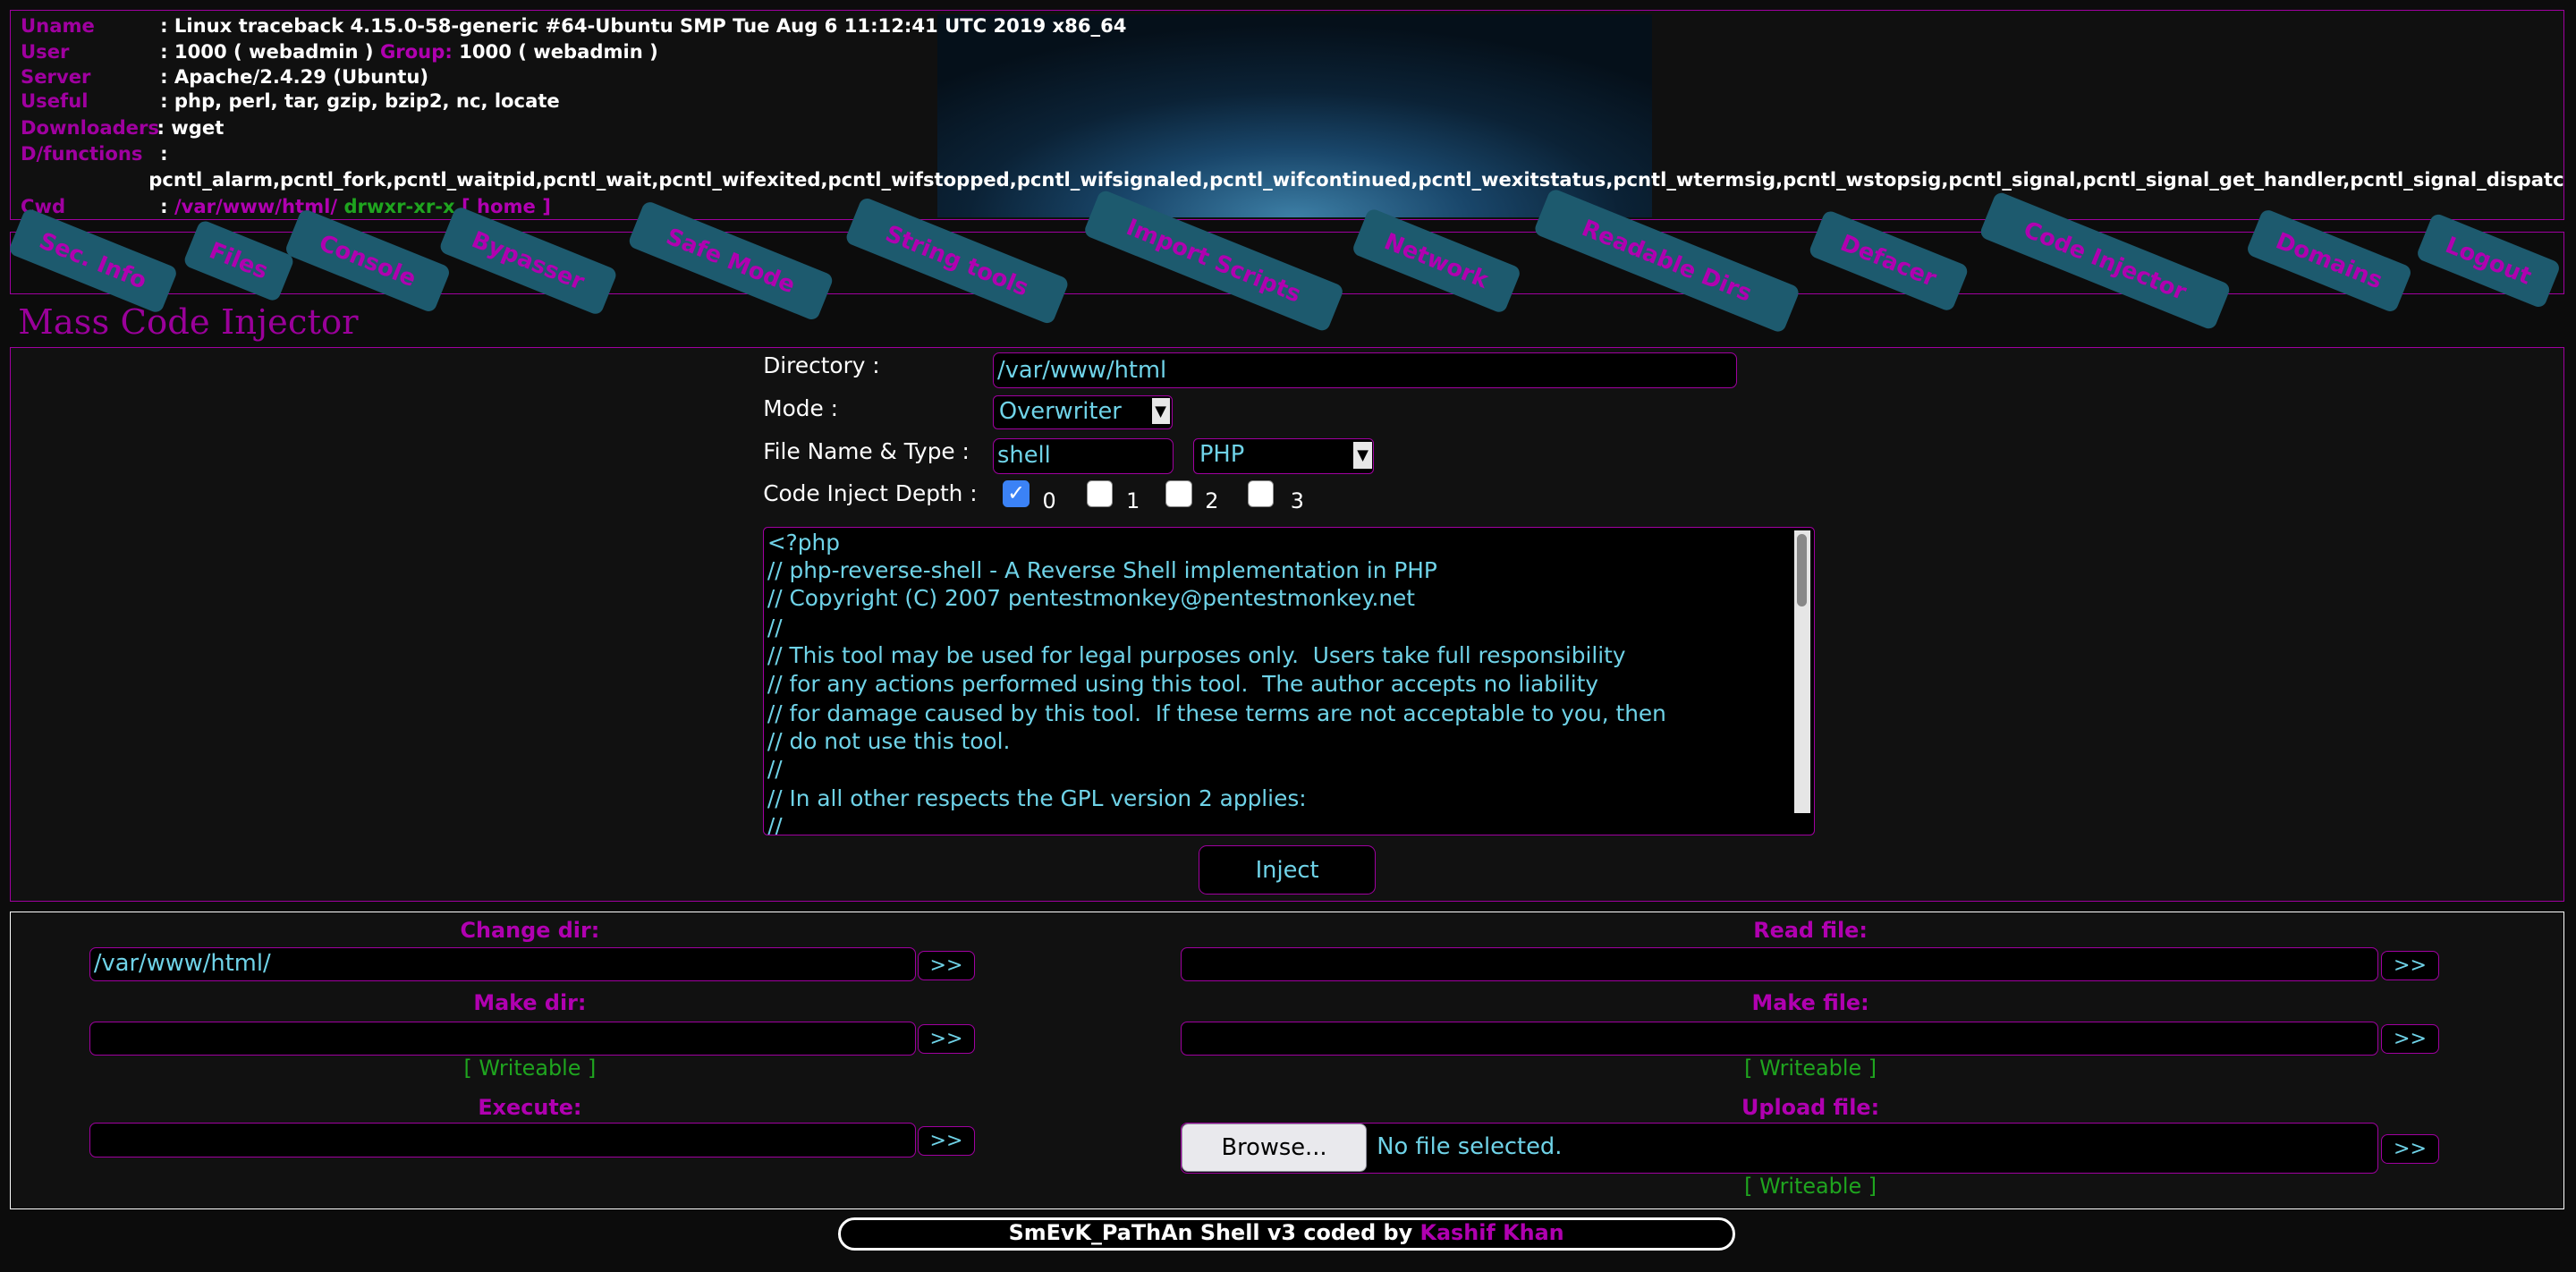  I want to click on upload-file-input: Browse... No file selected., so click(1779, 1148).